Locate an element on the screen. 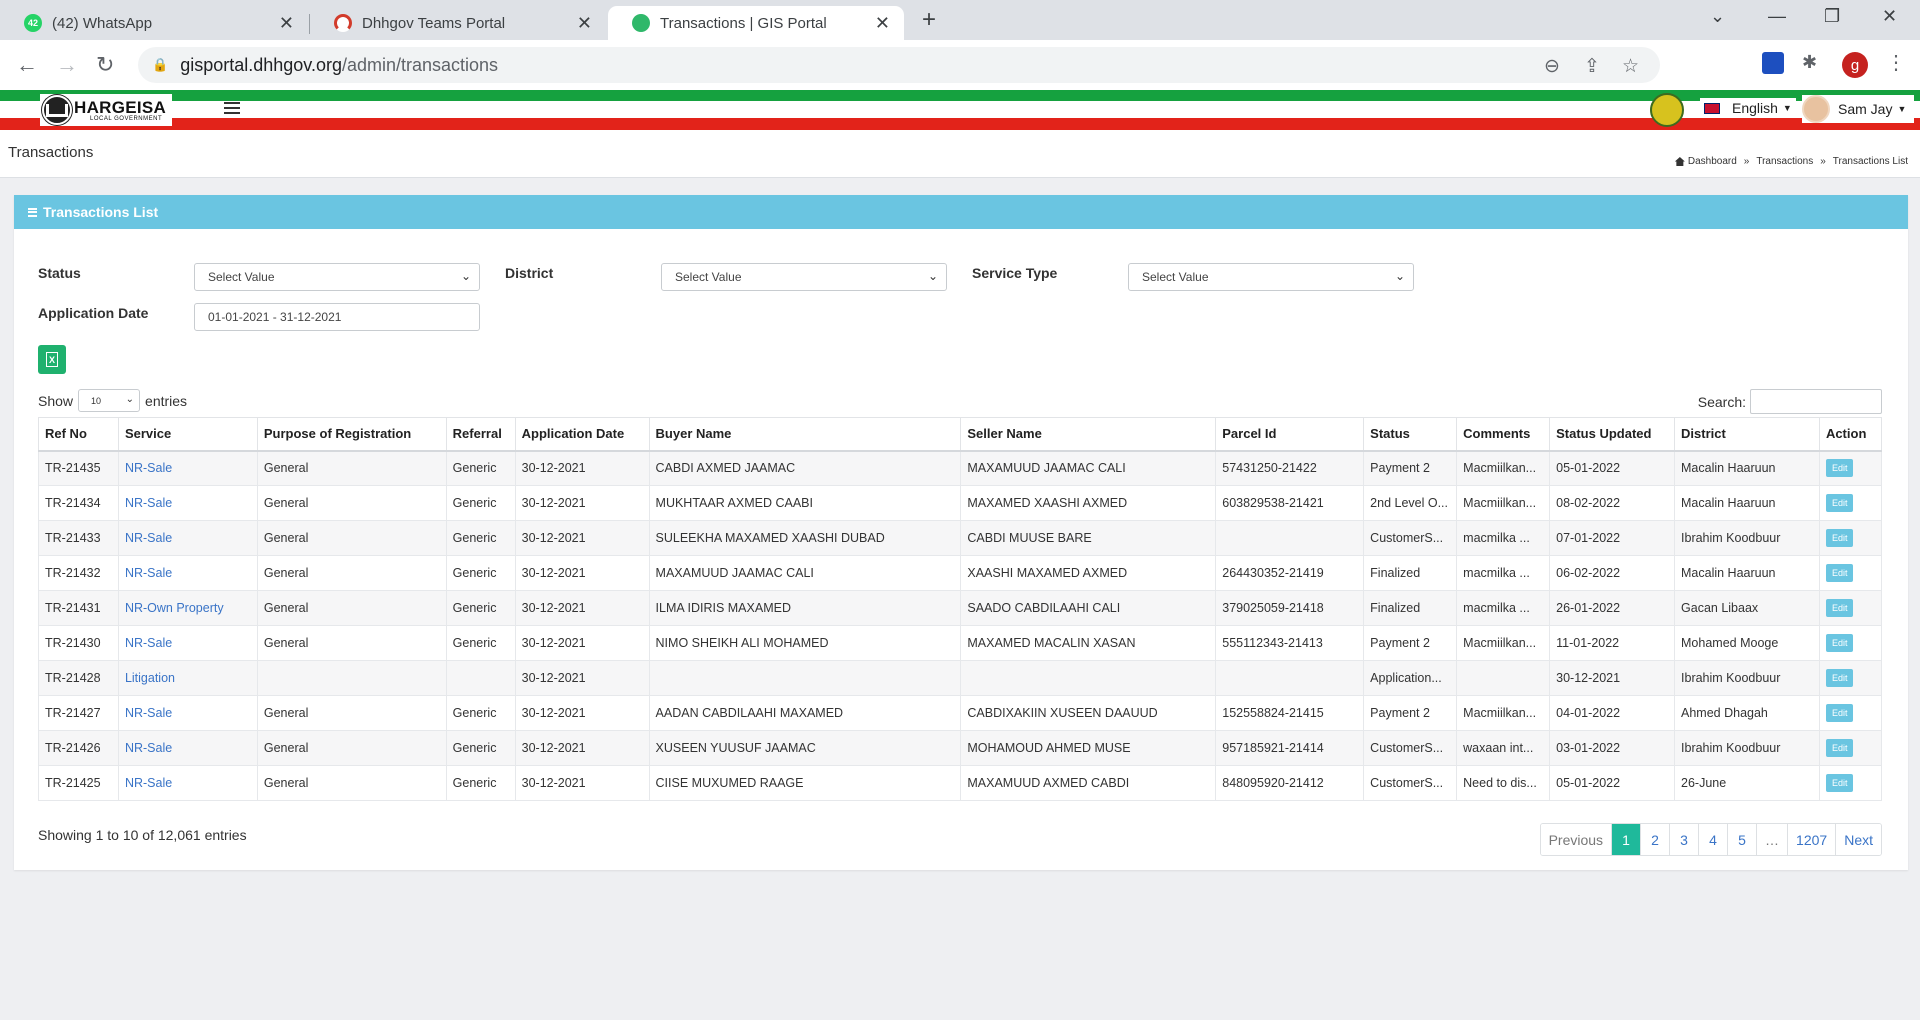 This screenshot has width=1920, height=1020. breadcrumb-transactions: Transactions is located at coordinates (1784, 161).